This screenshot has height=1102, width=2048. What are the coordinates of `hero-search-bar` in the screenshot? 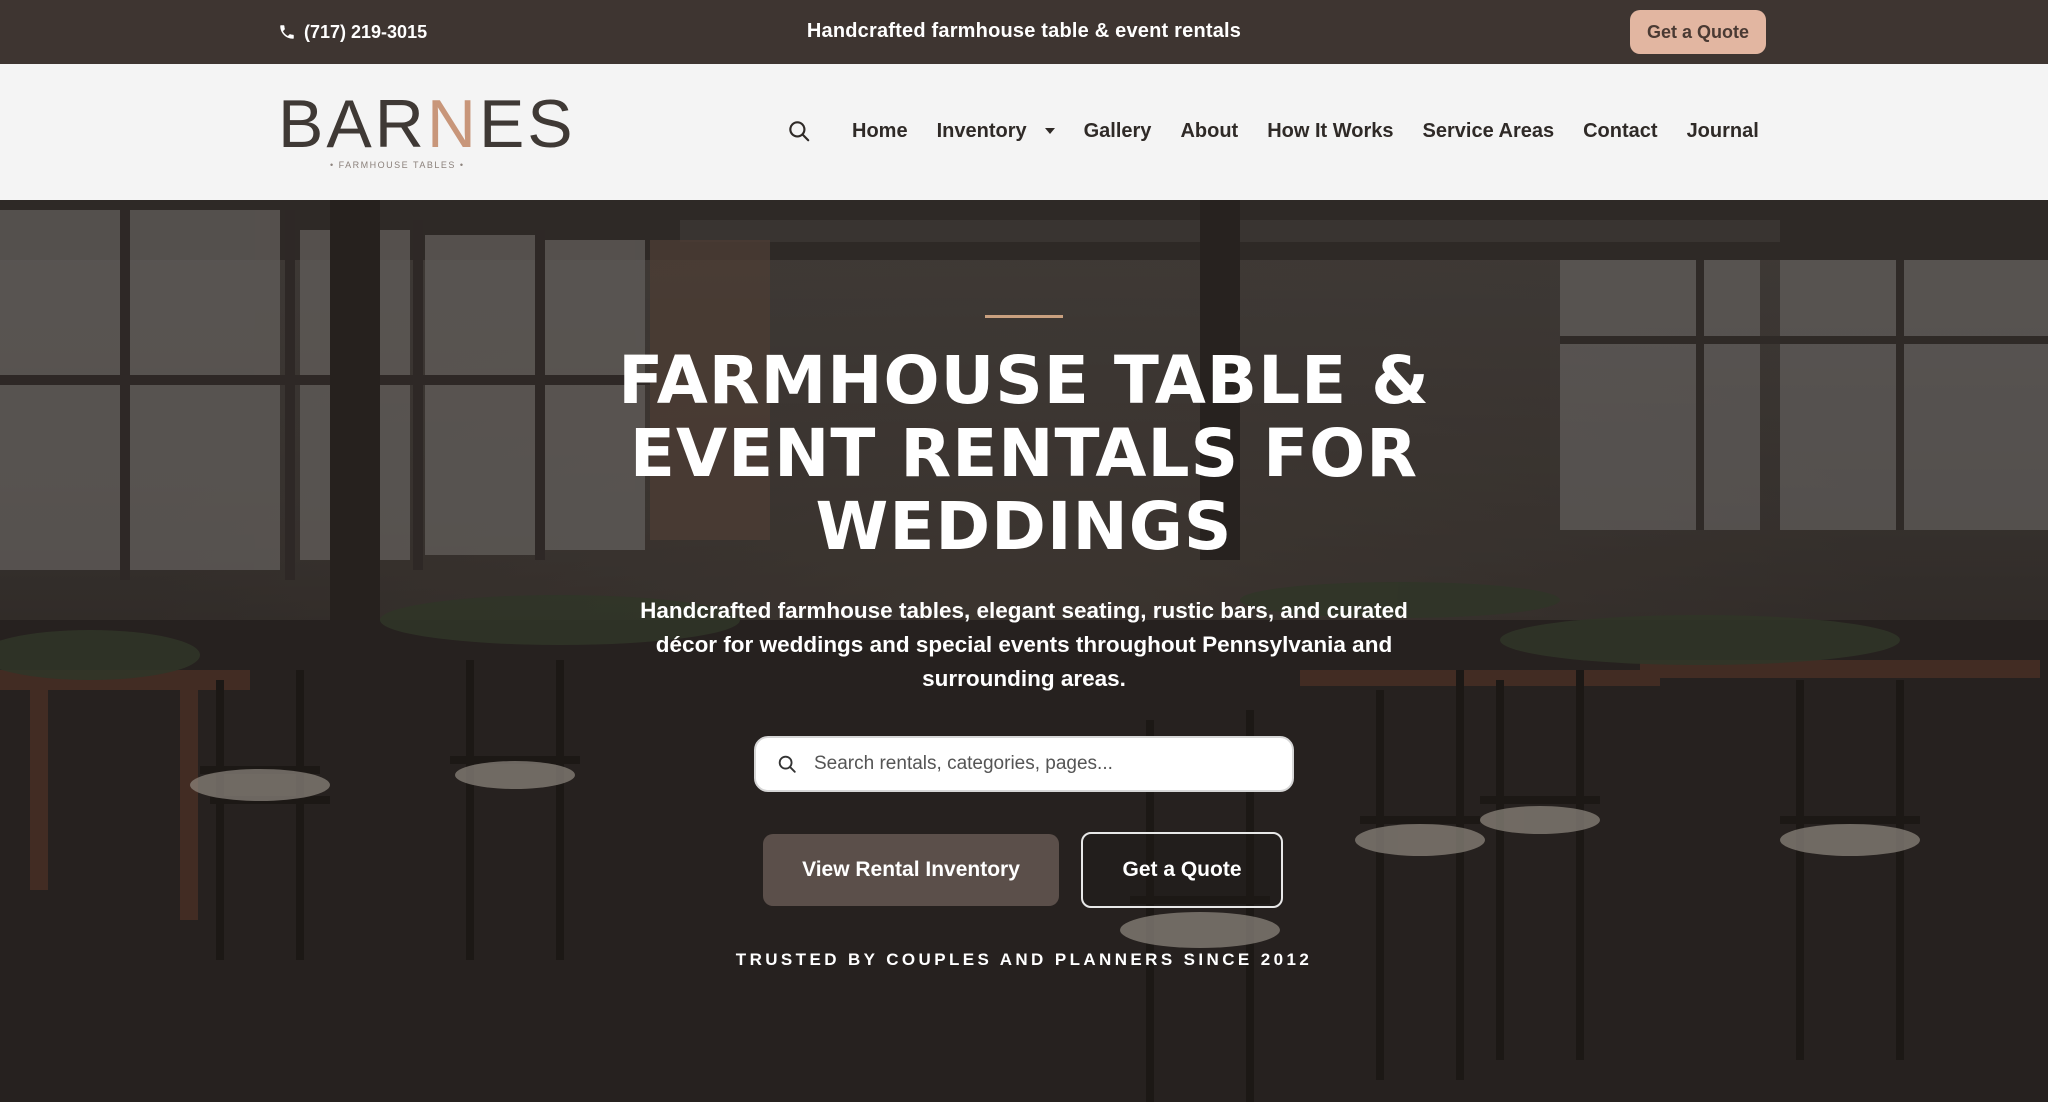 It's located at (1024, 764).